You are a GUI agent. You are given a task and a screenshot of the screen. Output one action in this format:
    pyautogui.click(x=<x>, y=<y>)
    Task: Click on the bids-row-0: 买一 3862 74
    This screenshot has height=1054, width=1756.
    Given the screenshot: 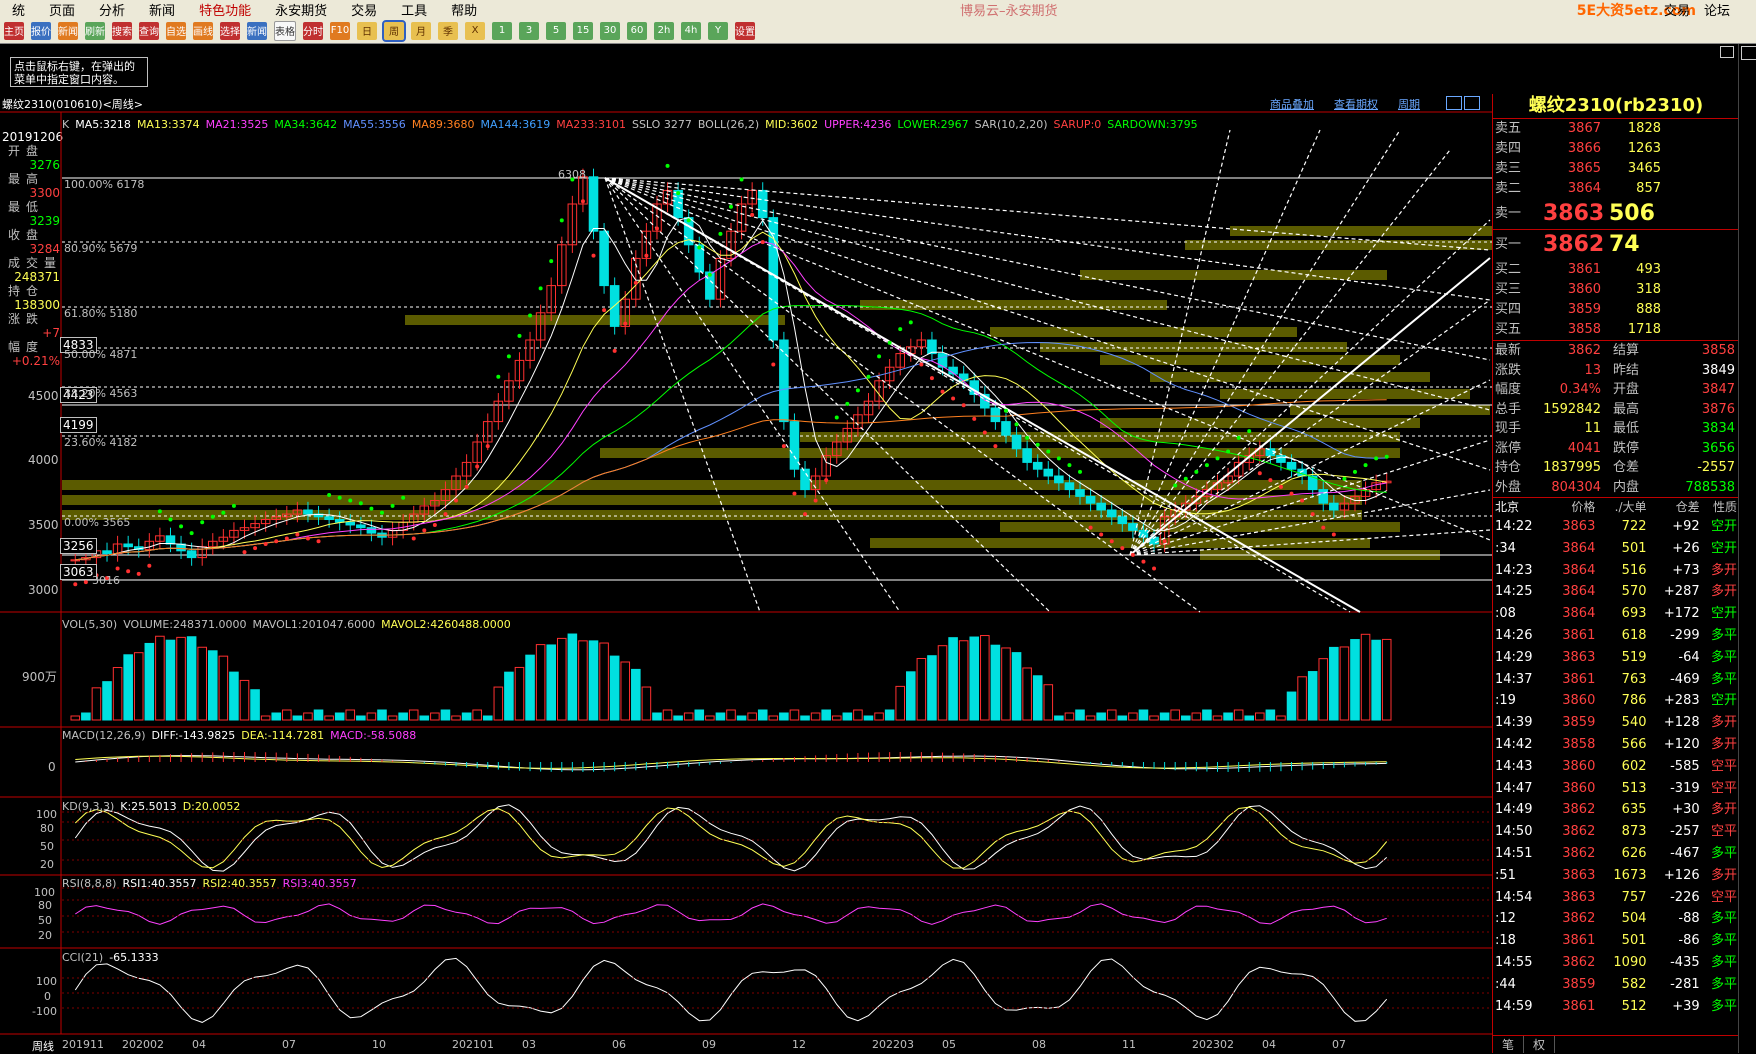 What is the action you would take?
    pyautogui.click(x=1616, y=245)
    